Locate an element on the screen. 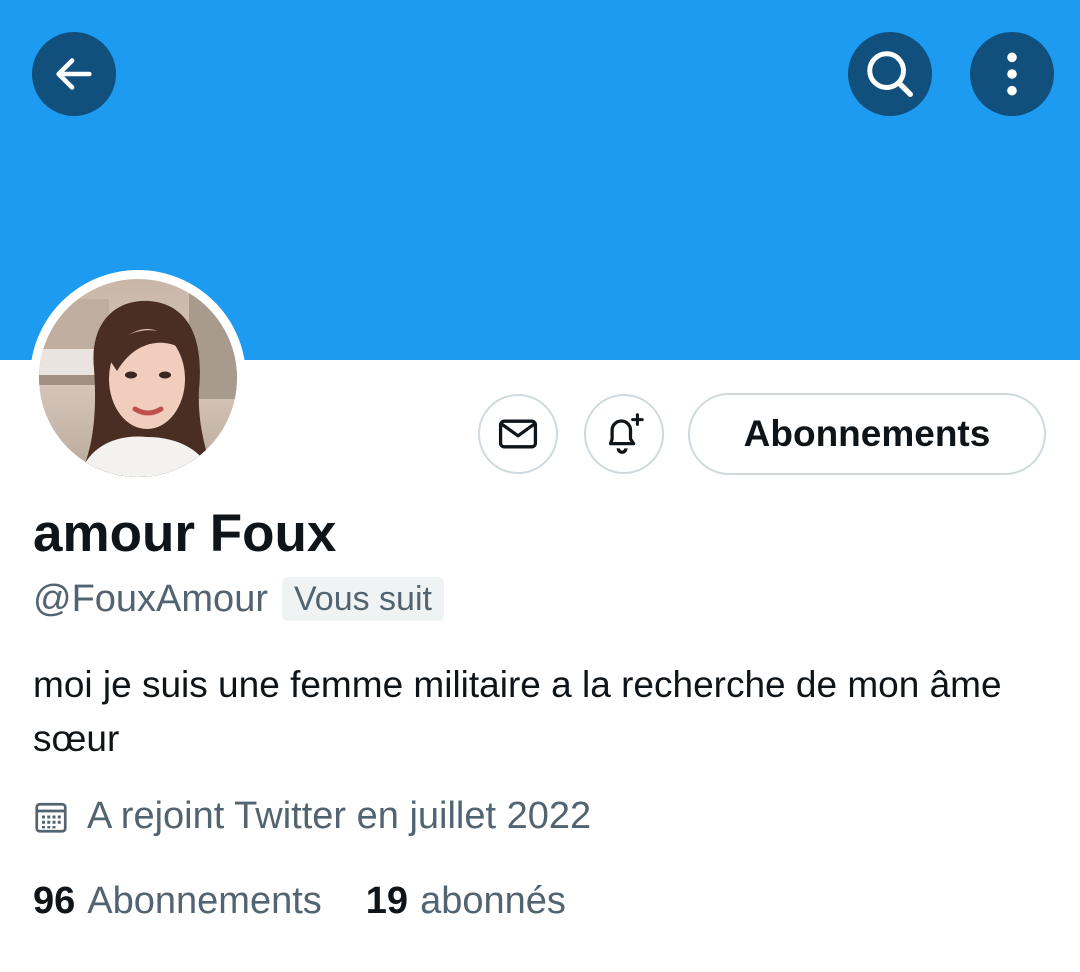 This screenshot has height=972, width=1080. bell-plus-icon is located at coordinates (626, 433).